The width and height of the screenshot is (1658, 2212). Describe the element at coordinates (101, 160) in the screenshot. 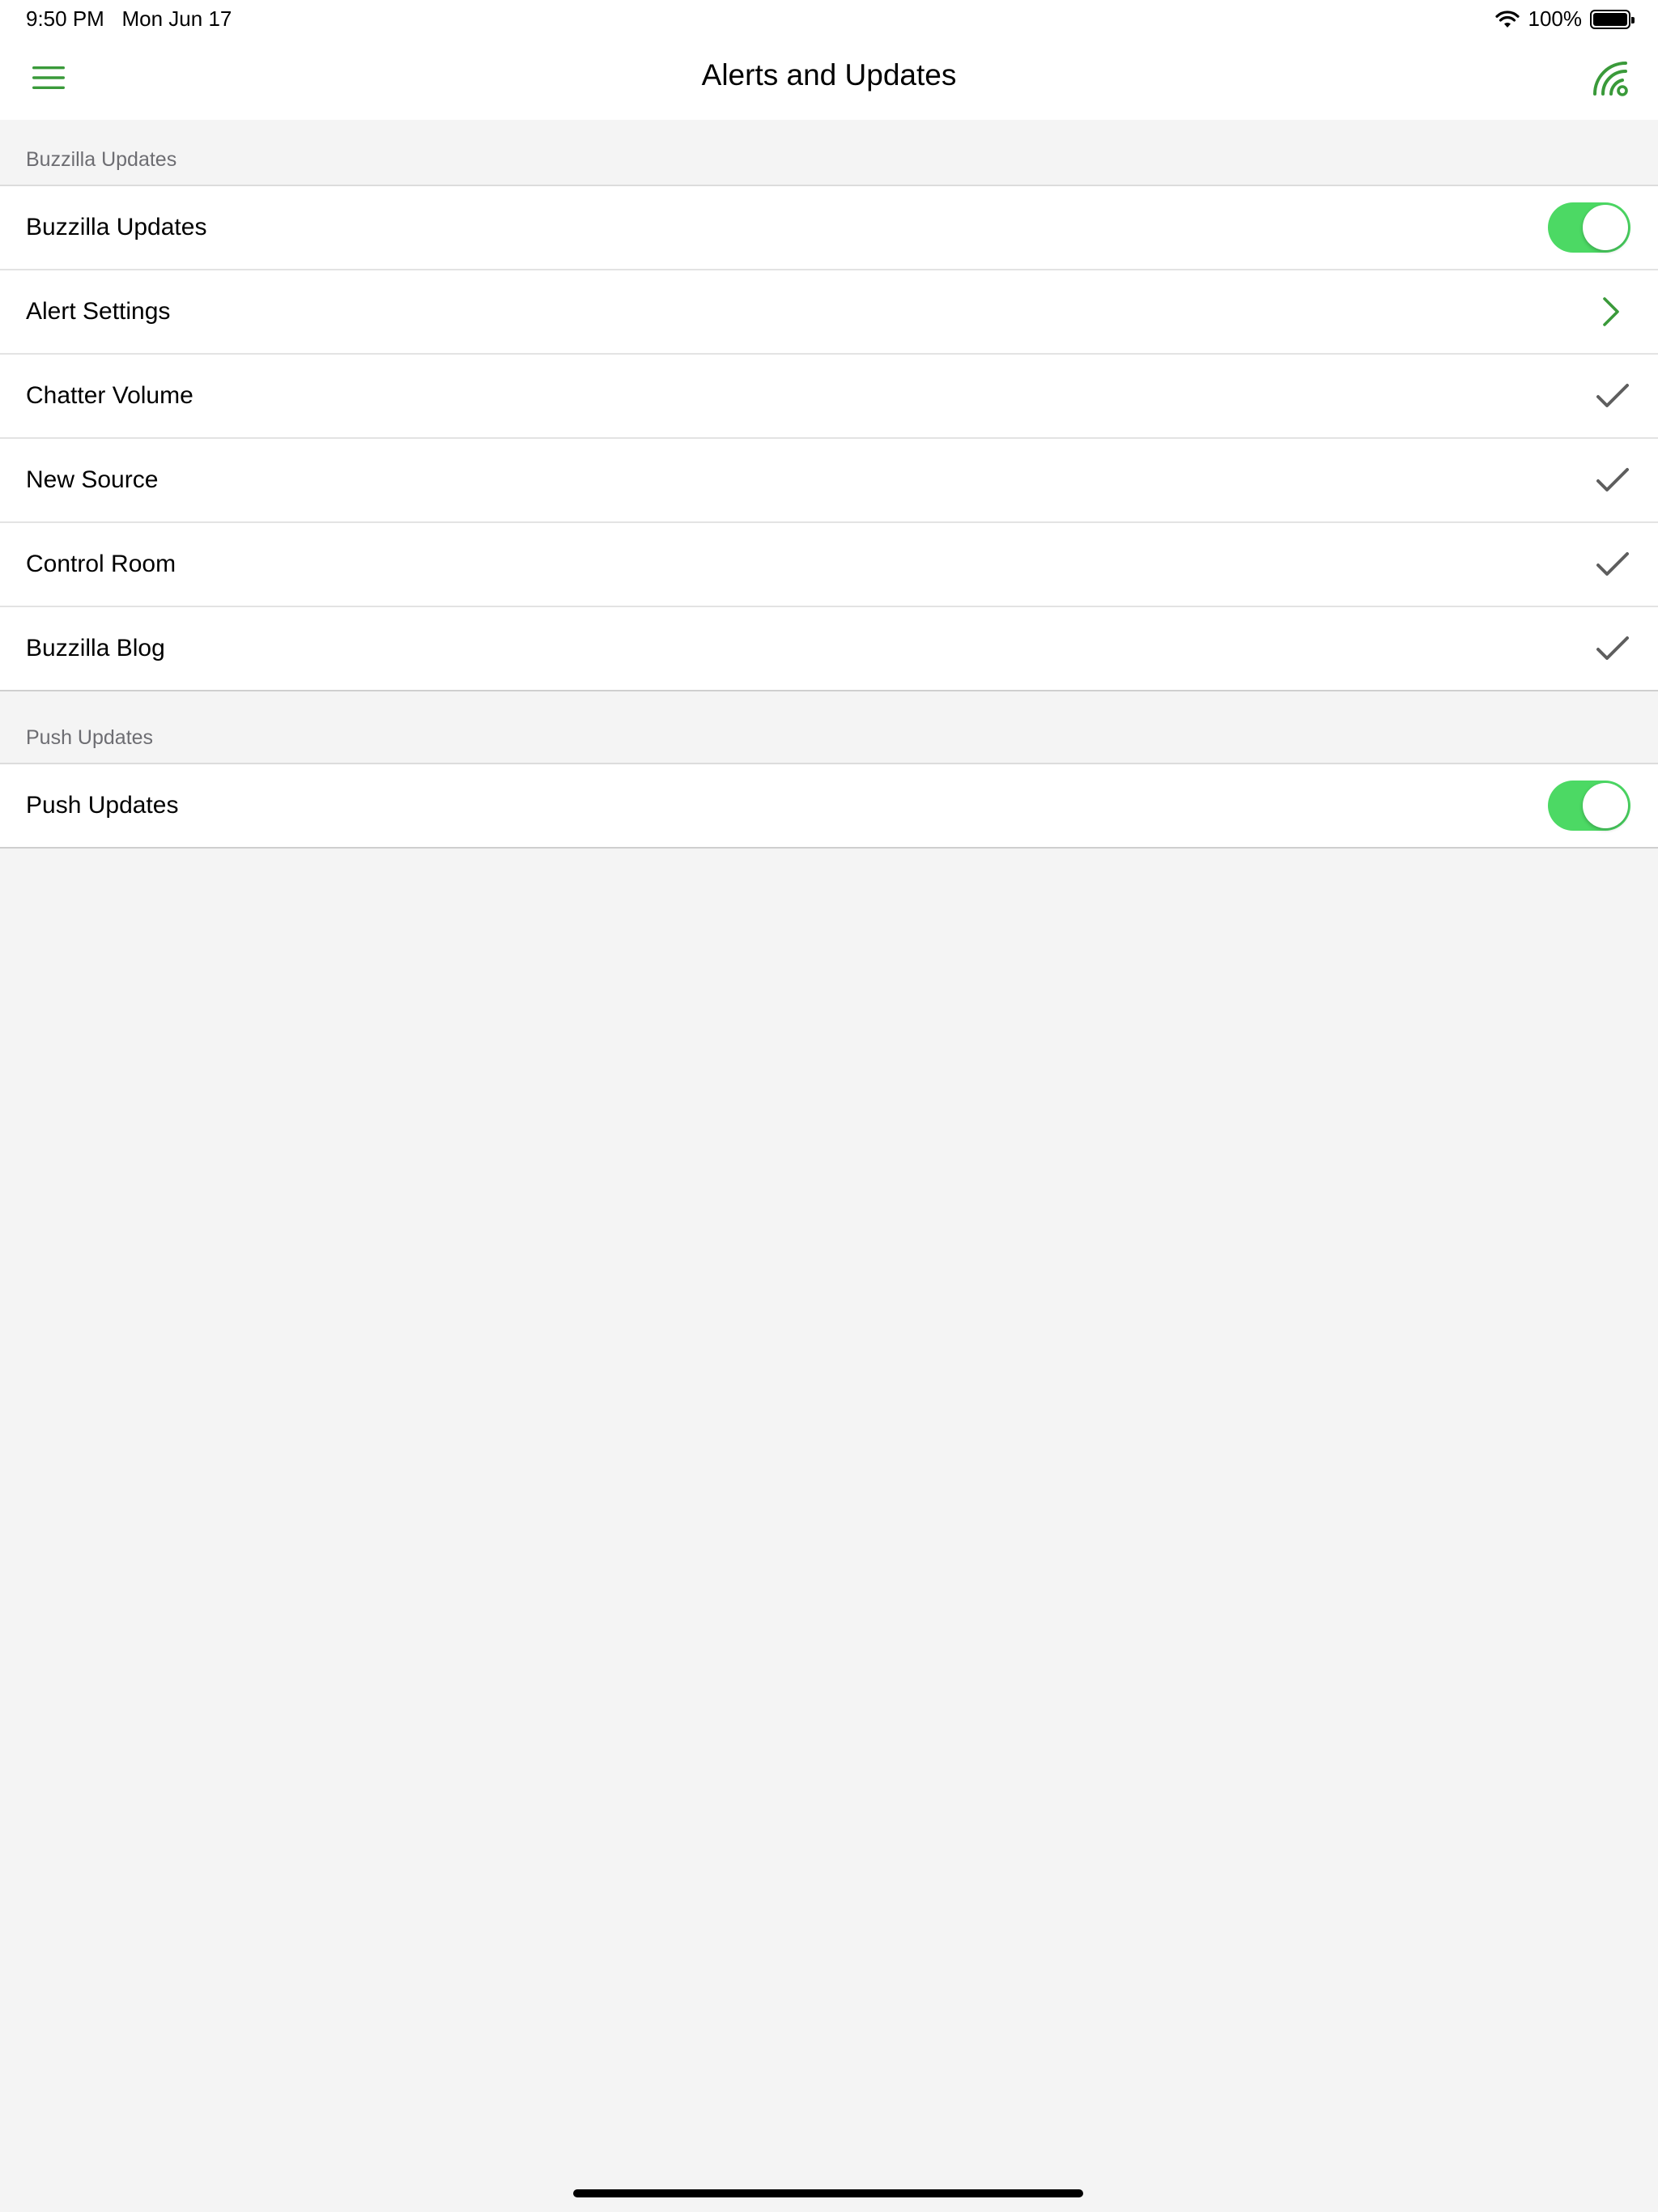

I see `section-header-label: Buzzilla Updates` at that location.